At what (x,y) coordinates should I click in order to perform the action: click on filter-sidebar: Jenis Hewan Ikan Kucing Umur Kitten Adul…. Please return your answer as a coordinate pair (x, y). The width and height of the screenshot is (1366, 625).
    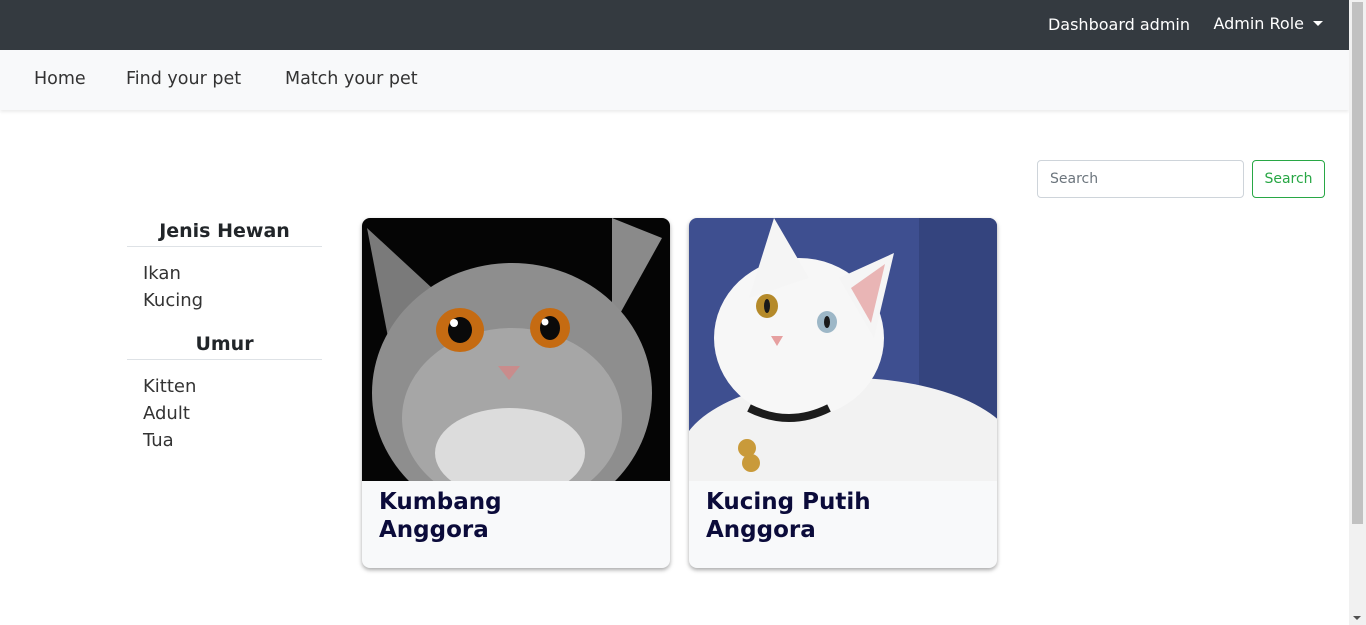
    Looking at the image, I should click on (224, 337).